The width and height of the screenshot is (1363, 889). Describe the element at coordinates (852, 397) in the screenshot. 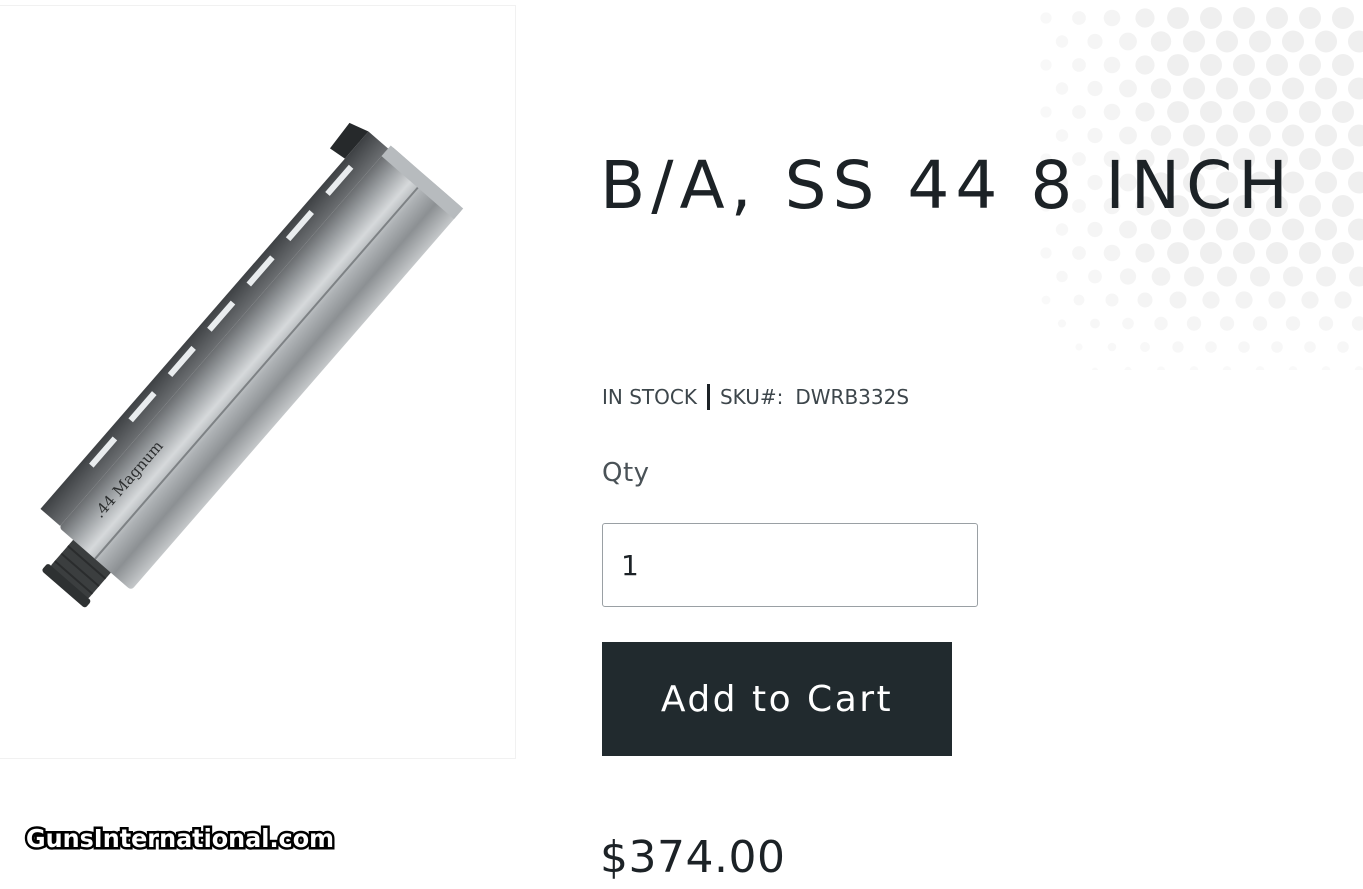

I see `sku-value: DWRB332S` at that location.